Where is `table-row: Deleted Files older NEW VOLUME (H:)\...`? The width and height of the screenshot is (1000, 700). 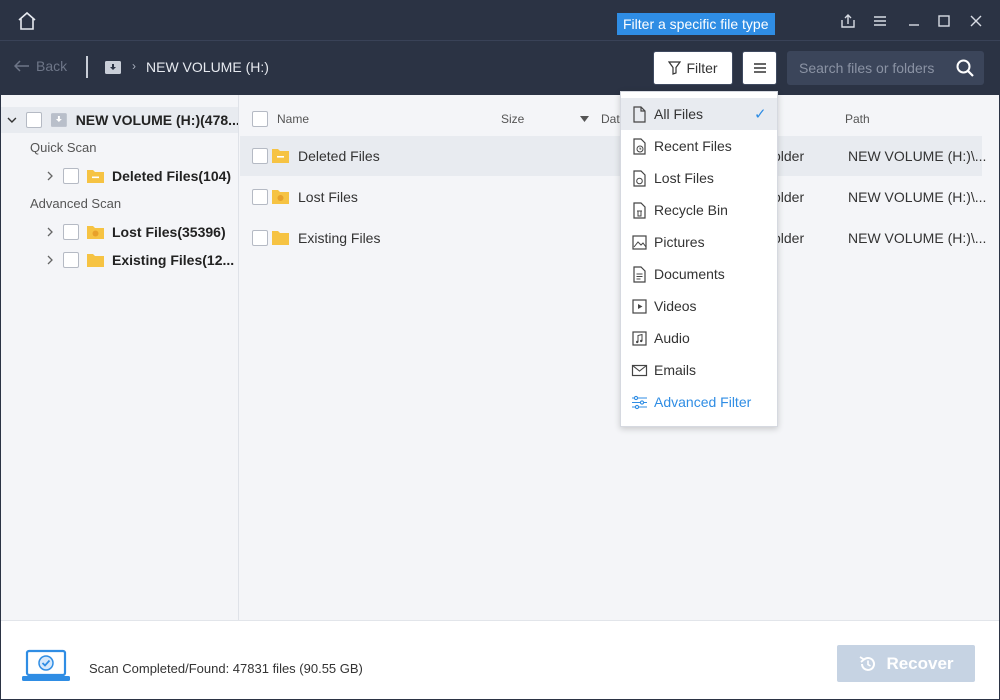
table-row: Deleted Files older NEW VOLUME (H:)\... is located at coordinates (613, 156).